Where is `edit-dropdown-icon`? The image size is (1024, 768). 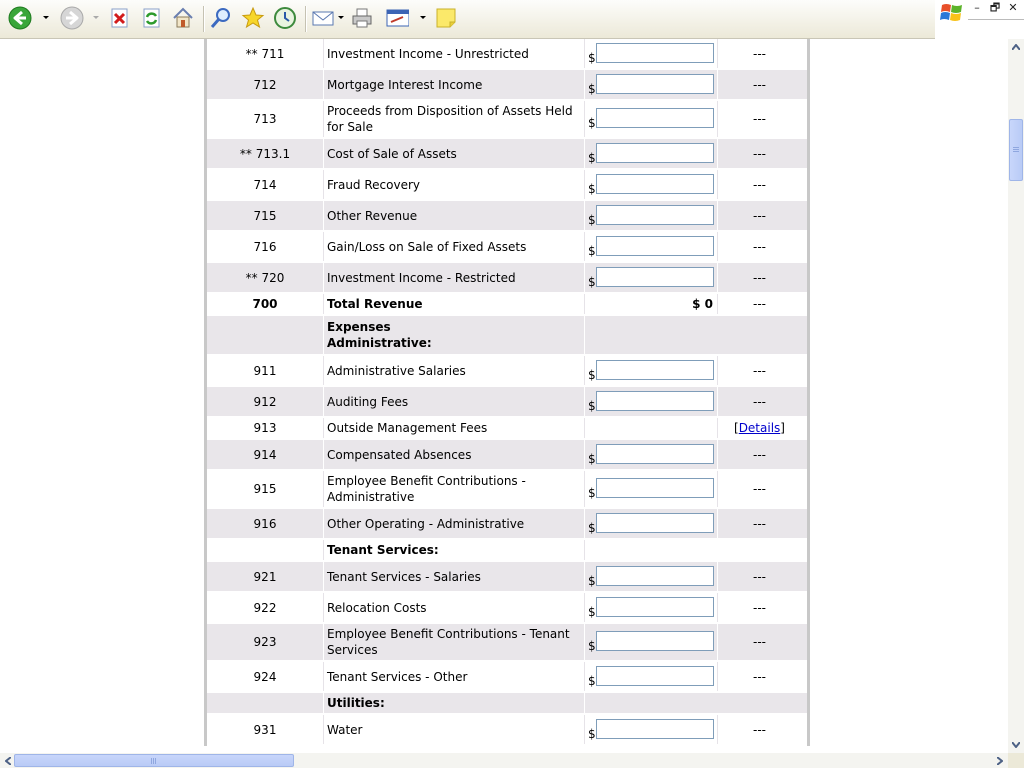 edit-dropdown-icon is located at coordinates (423, 17).